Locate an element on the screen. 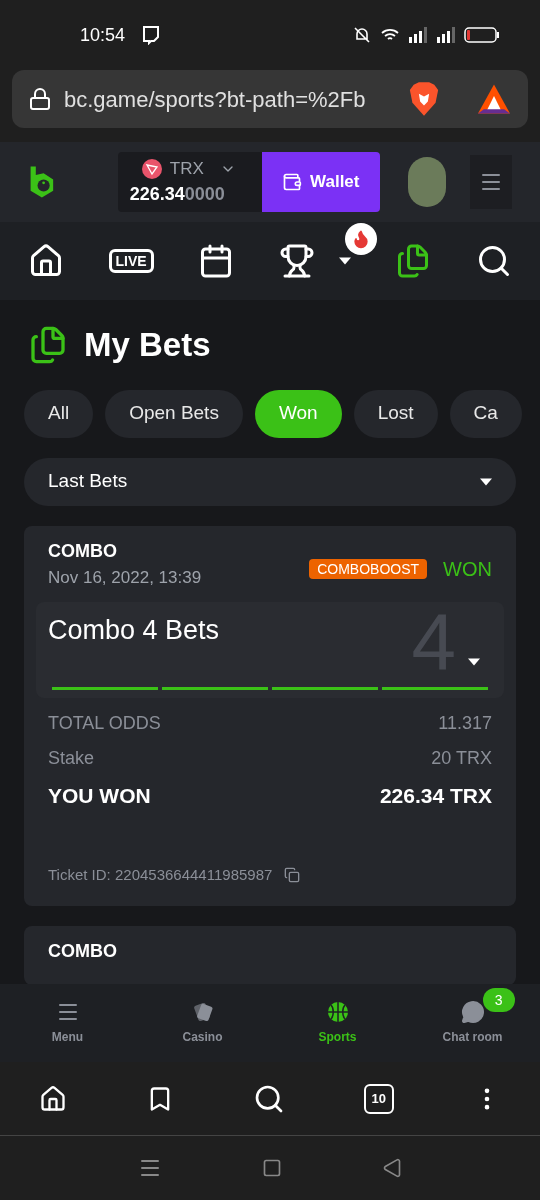 The image size is (540, 1200). comboboost-badge: COMBOBOOST is located at coordinates (368, 568).